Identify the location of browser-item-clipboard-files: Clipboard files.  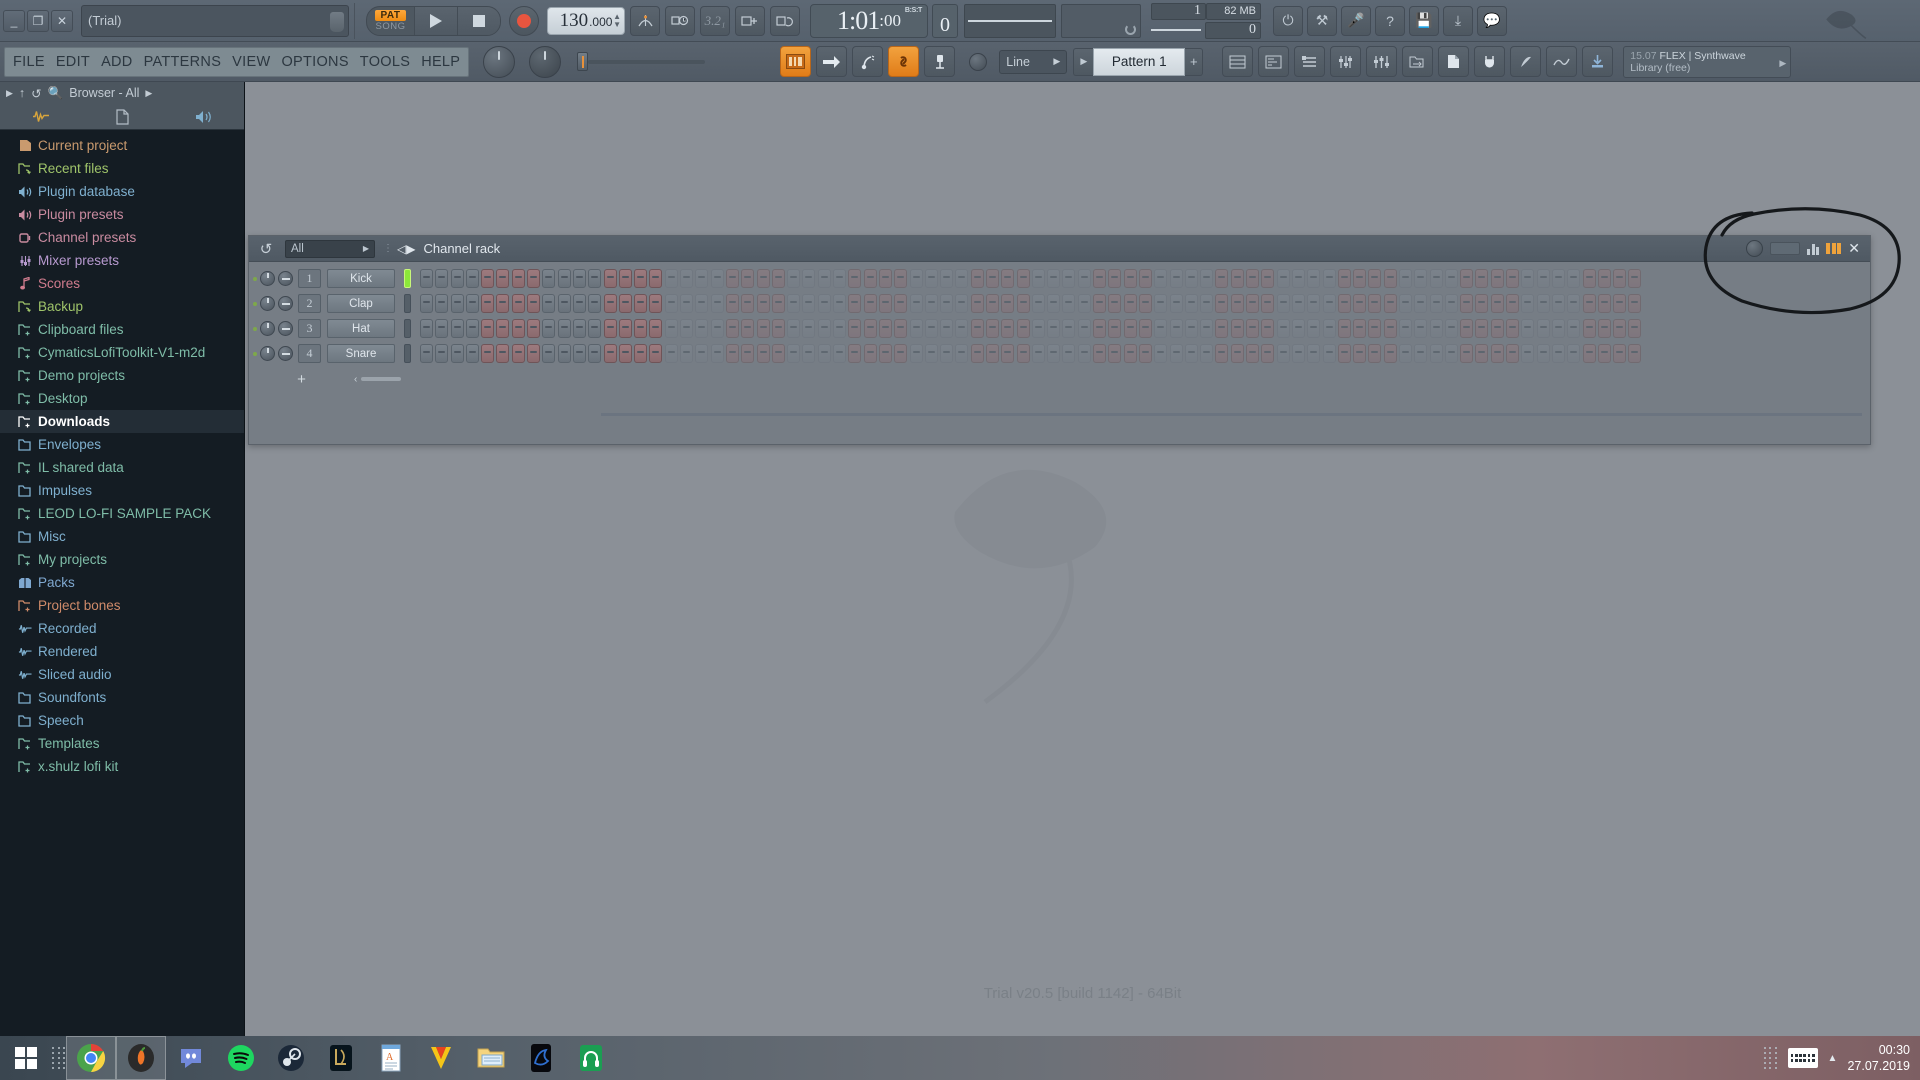
(122, 329).